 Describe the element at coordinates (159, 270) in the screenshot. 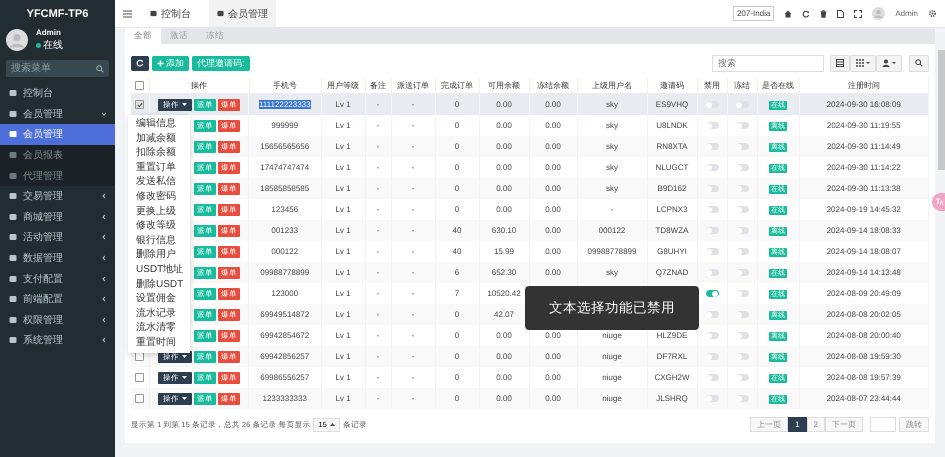

I see `menu-item: USDT地址` at that location.